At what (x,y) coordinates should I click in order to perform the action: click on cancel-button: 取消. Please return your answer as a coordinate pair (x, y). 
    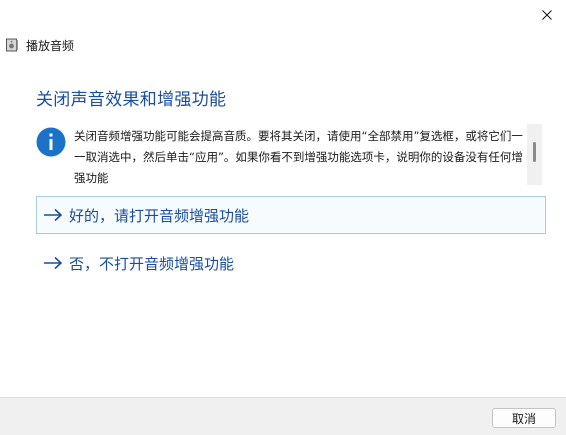
    Looking at the image, I should click on (524, 418).